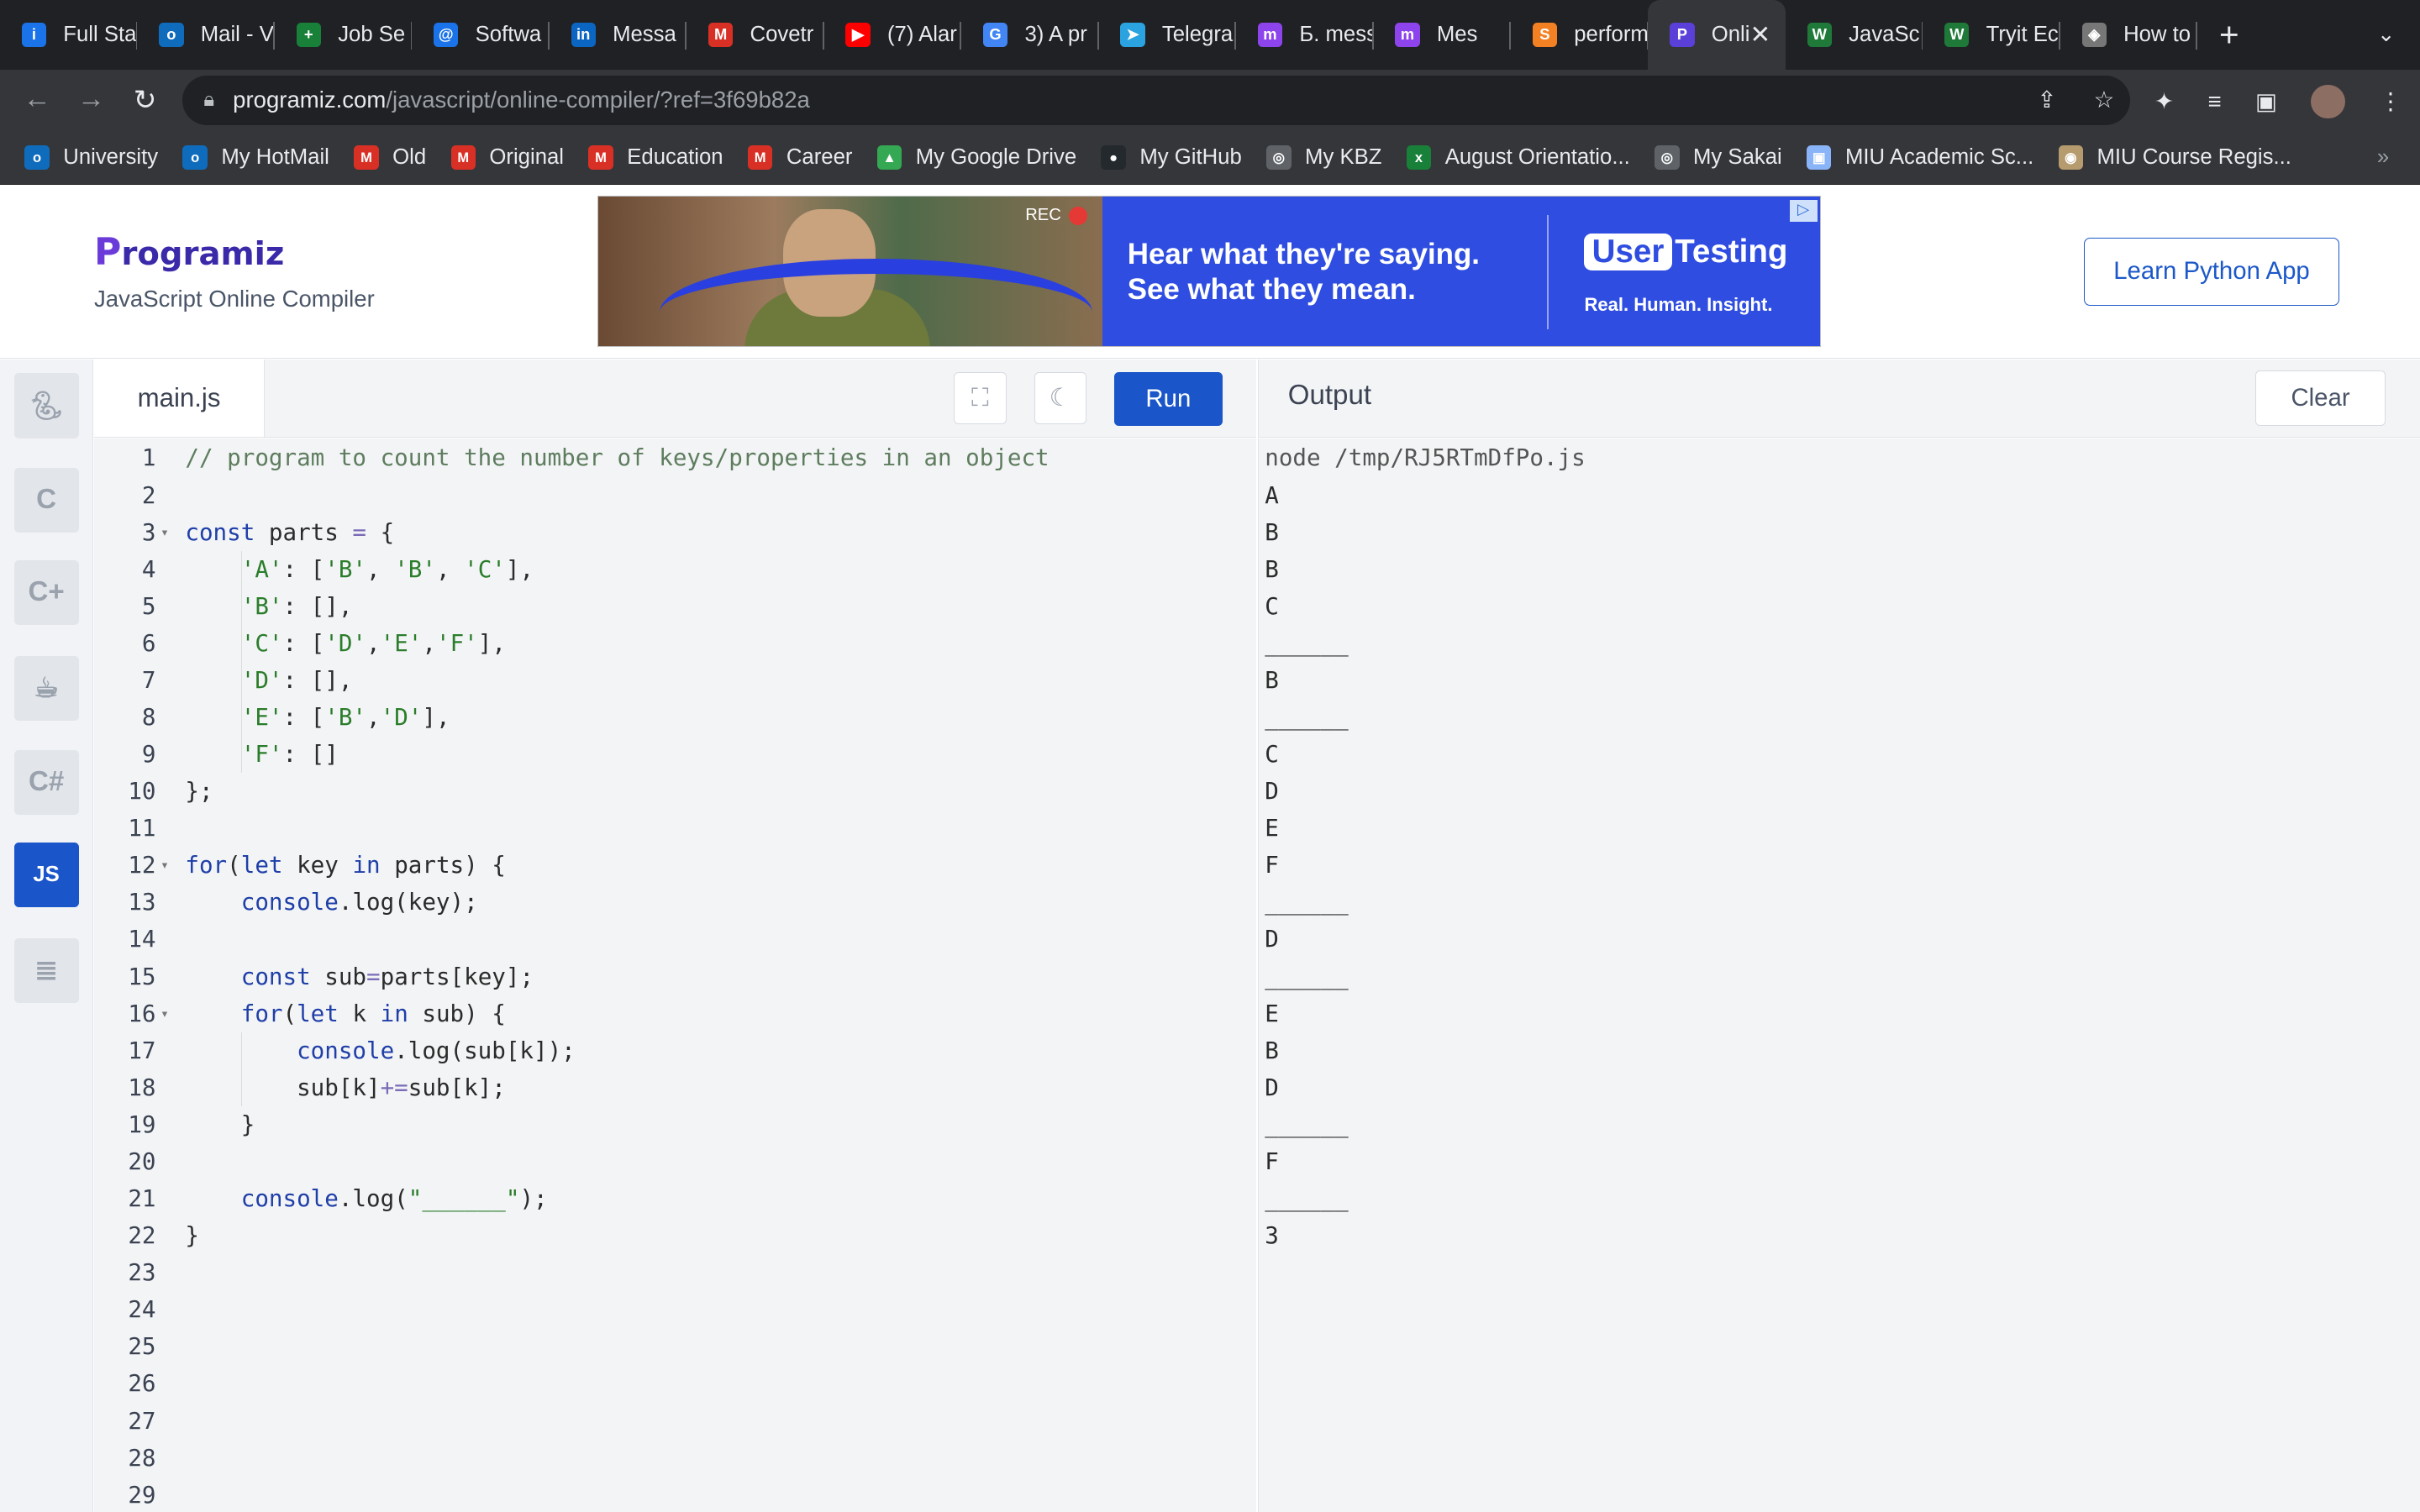  What do you see at coordinates (46, 688) in the screenshot?
I see `java-icon: ☕︎` at bounding box center [46, 688].